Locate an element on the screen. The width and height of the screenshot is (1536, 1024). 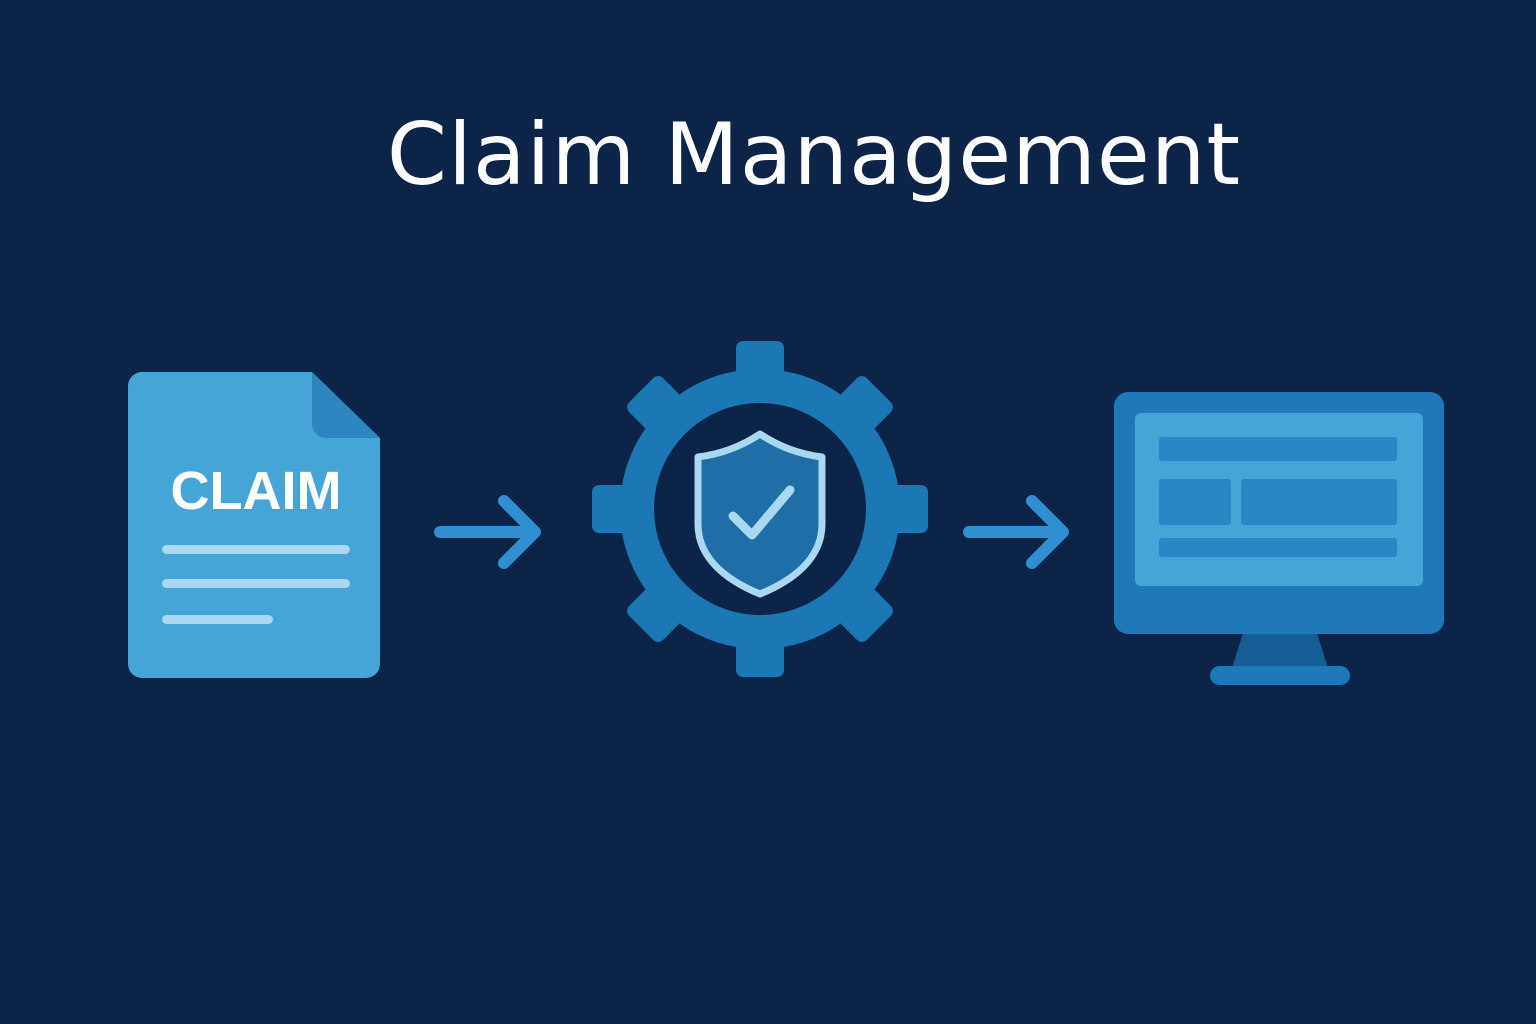
screen-footer-block is located at coordinates (1278, 547).